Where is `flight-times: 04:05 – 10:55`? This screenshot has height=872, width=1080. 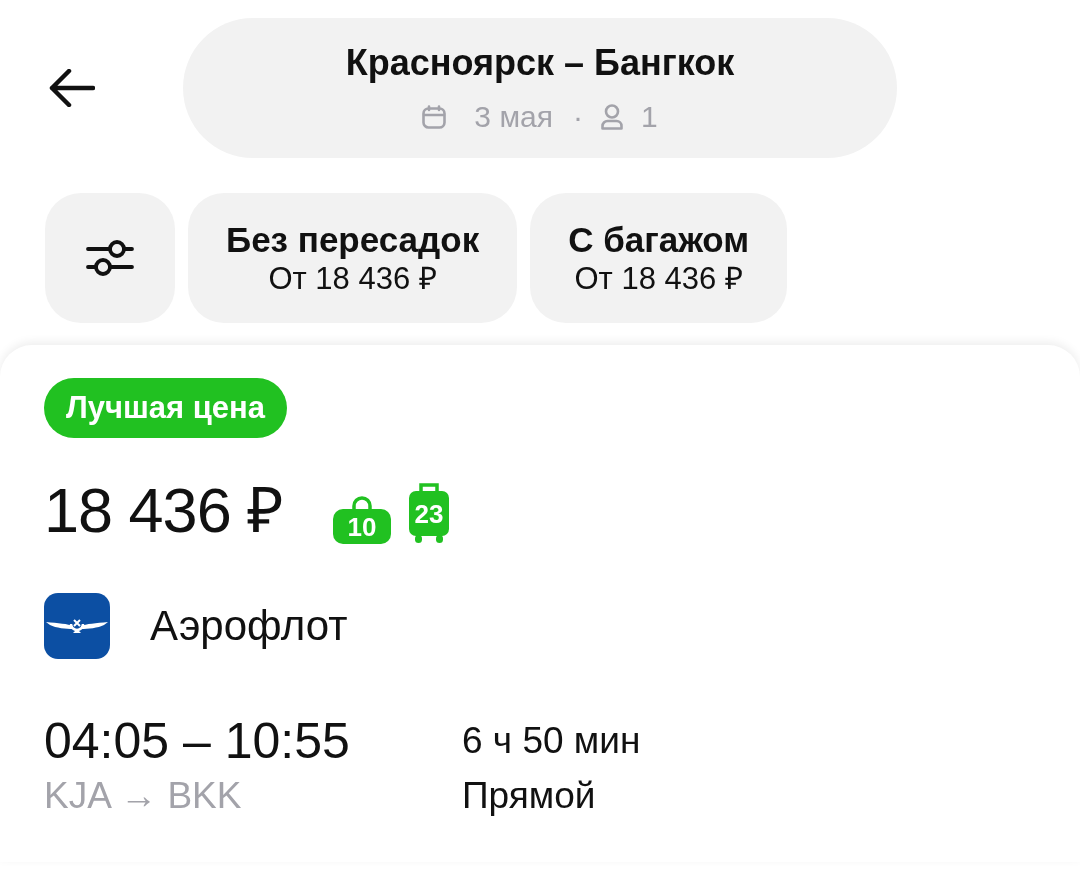 flight-times: 04:05 – 10:55 is located at coordinates (197, 741).